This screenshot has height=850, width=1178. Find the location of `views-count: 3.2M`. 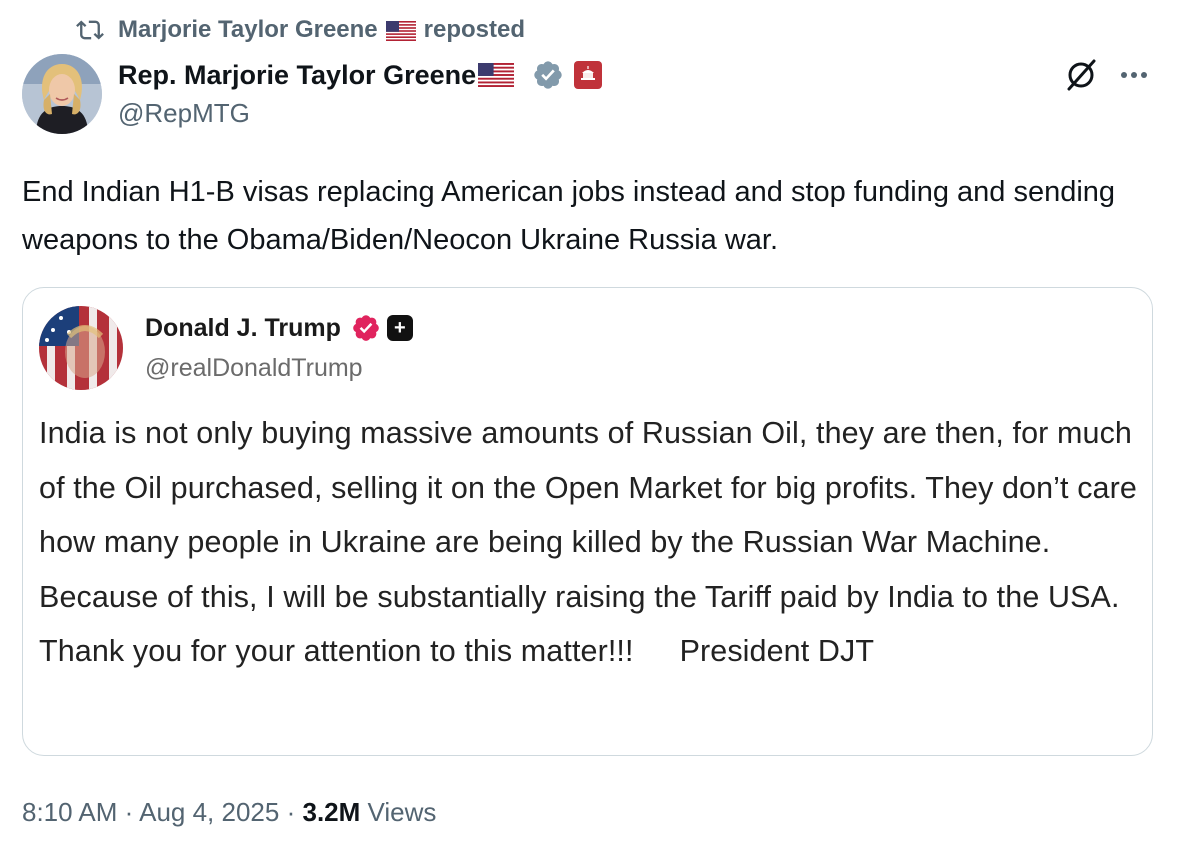

views-count: 3.2M is located at coordinates (331, 812).